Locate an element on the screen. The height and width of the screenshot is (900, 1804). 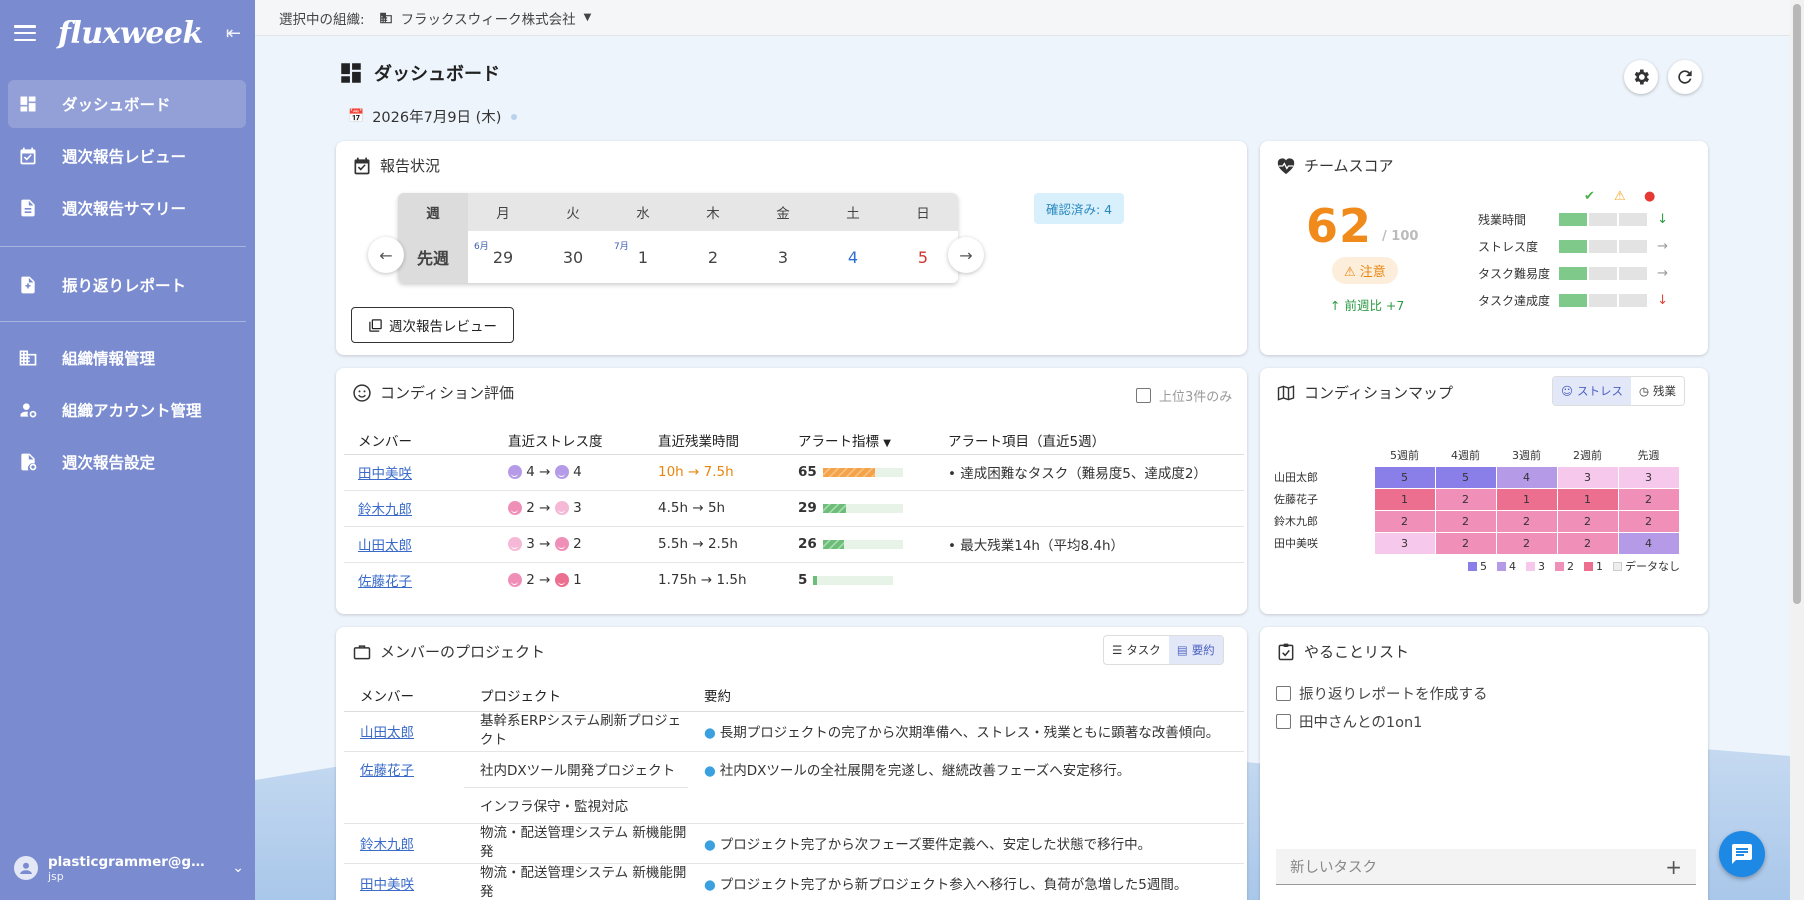
sidebar-item-weekly-review: 週次報告レビュー is located at coordinates (127, 156).